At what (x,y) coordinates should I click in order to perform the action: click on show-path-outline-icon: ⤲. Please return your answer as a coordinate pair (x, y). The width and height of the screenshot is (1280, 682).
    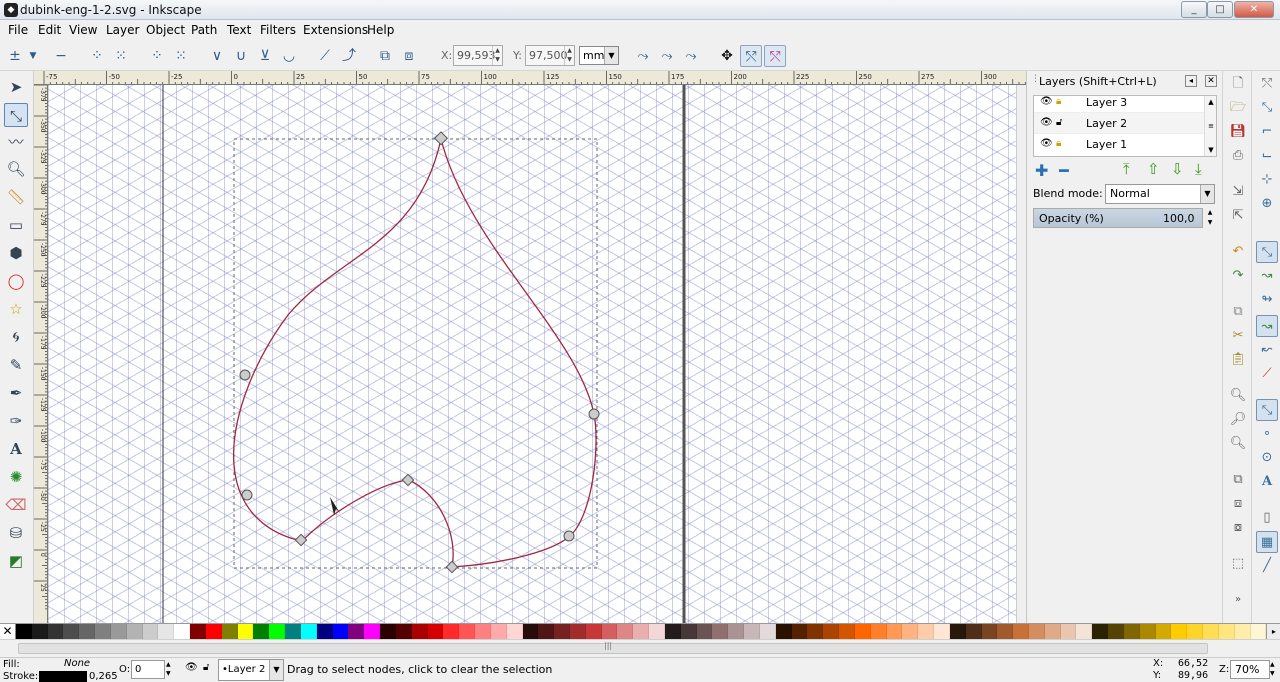
    Looking at the image, I should click on (775, 56).